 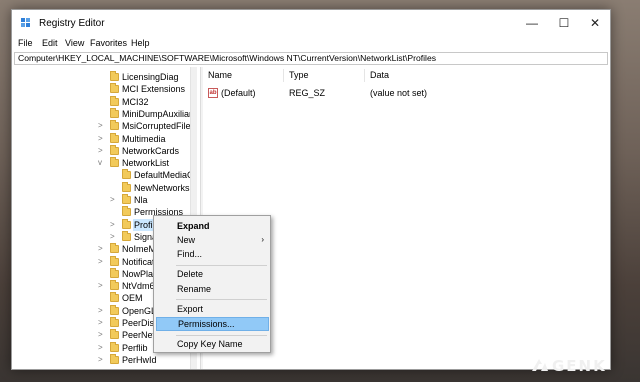 What do you see at coordinates (103, 163) in the screenshot?
I see `collapse-arrow-icon: v` at bounding box center [103, 163].